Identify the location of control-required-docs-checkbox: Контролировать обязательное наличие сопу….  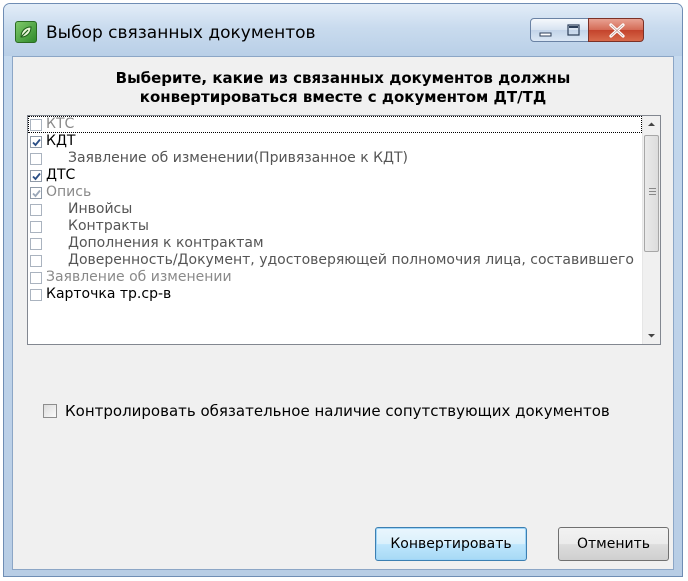
(326, 411).